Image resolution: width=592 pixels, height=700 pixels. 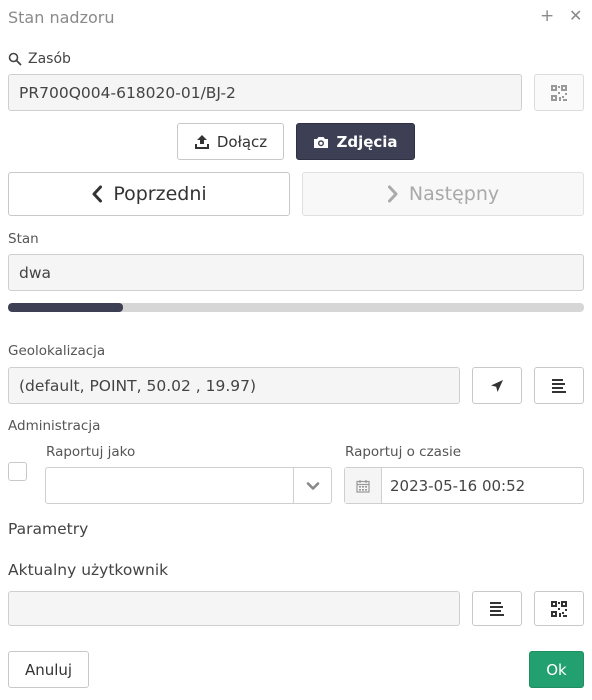 I want to click on previous-button: Poprzedni, so click(x=149, y=194).